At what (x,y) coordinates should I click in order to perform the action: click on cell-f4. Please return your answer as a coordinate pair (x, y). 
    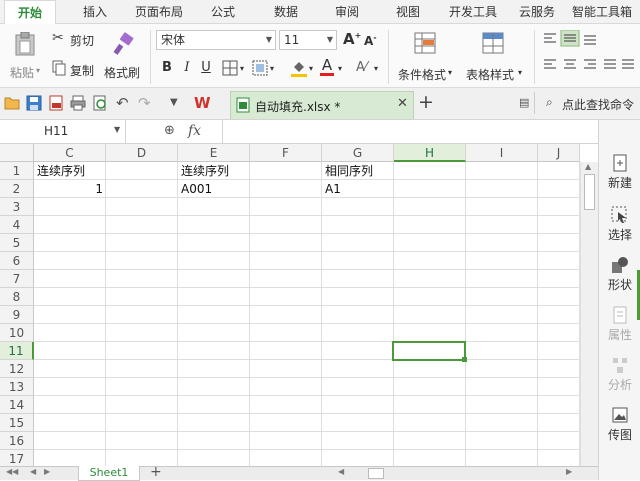
    Looking at the image, I should click on (286, 225).